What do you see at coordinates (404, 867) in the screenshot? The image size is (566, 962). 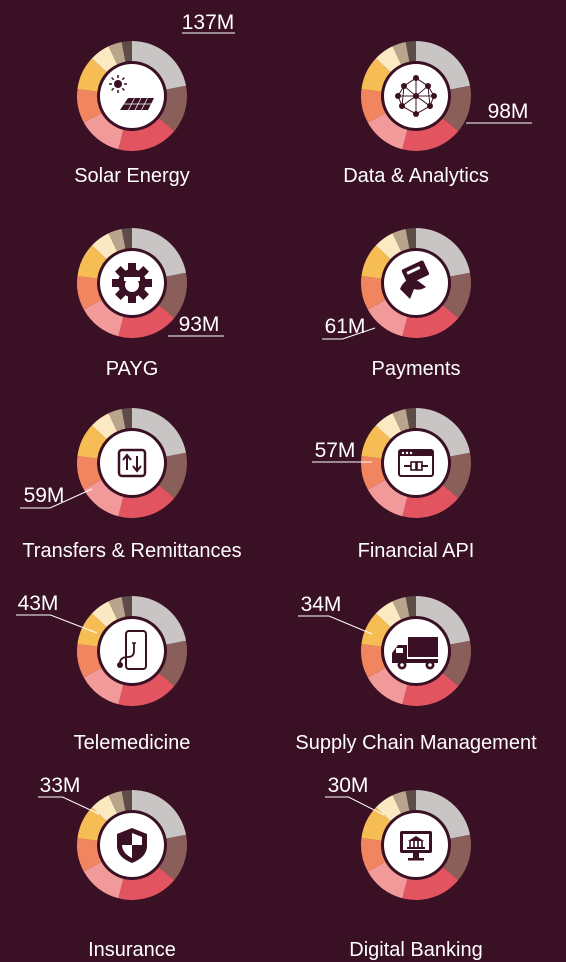 I see `donut-10: 30M Digital Banking` at bounding box center [404, 867].